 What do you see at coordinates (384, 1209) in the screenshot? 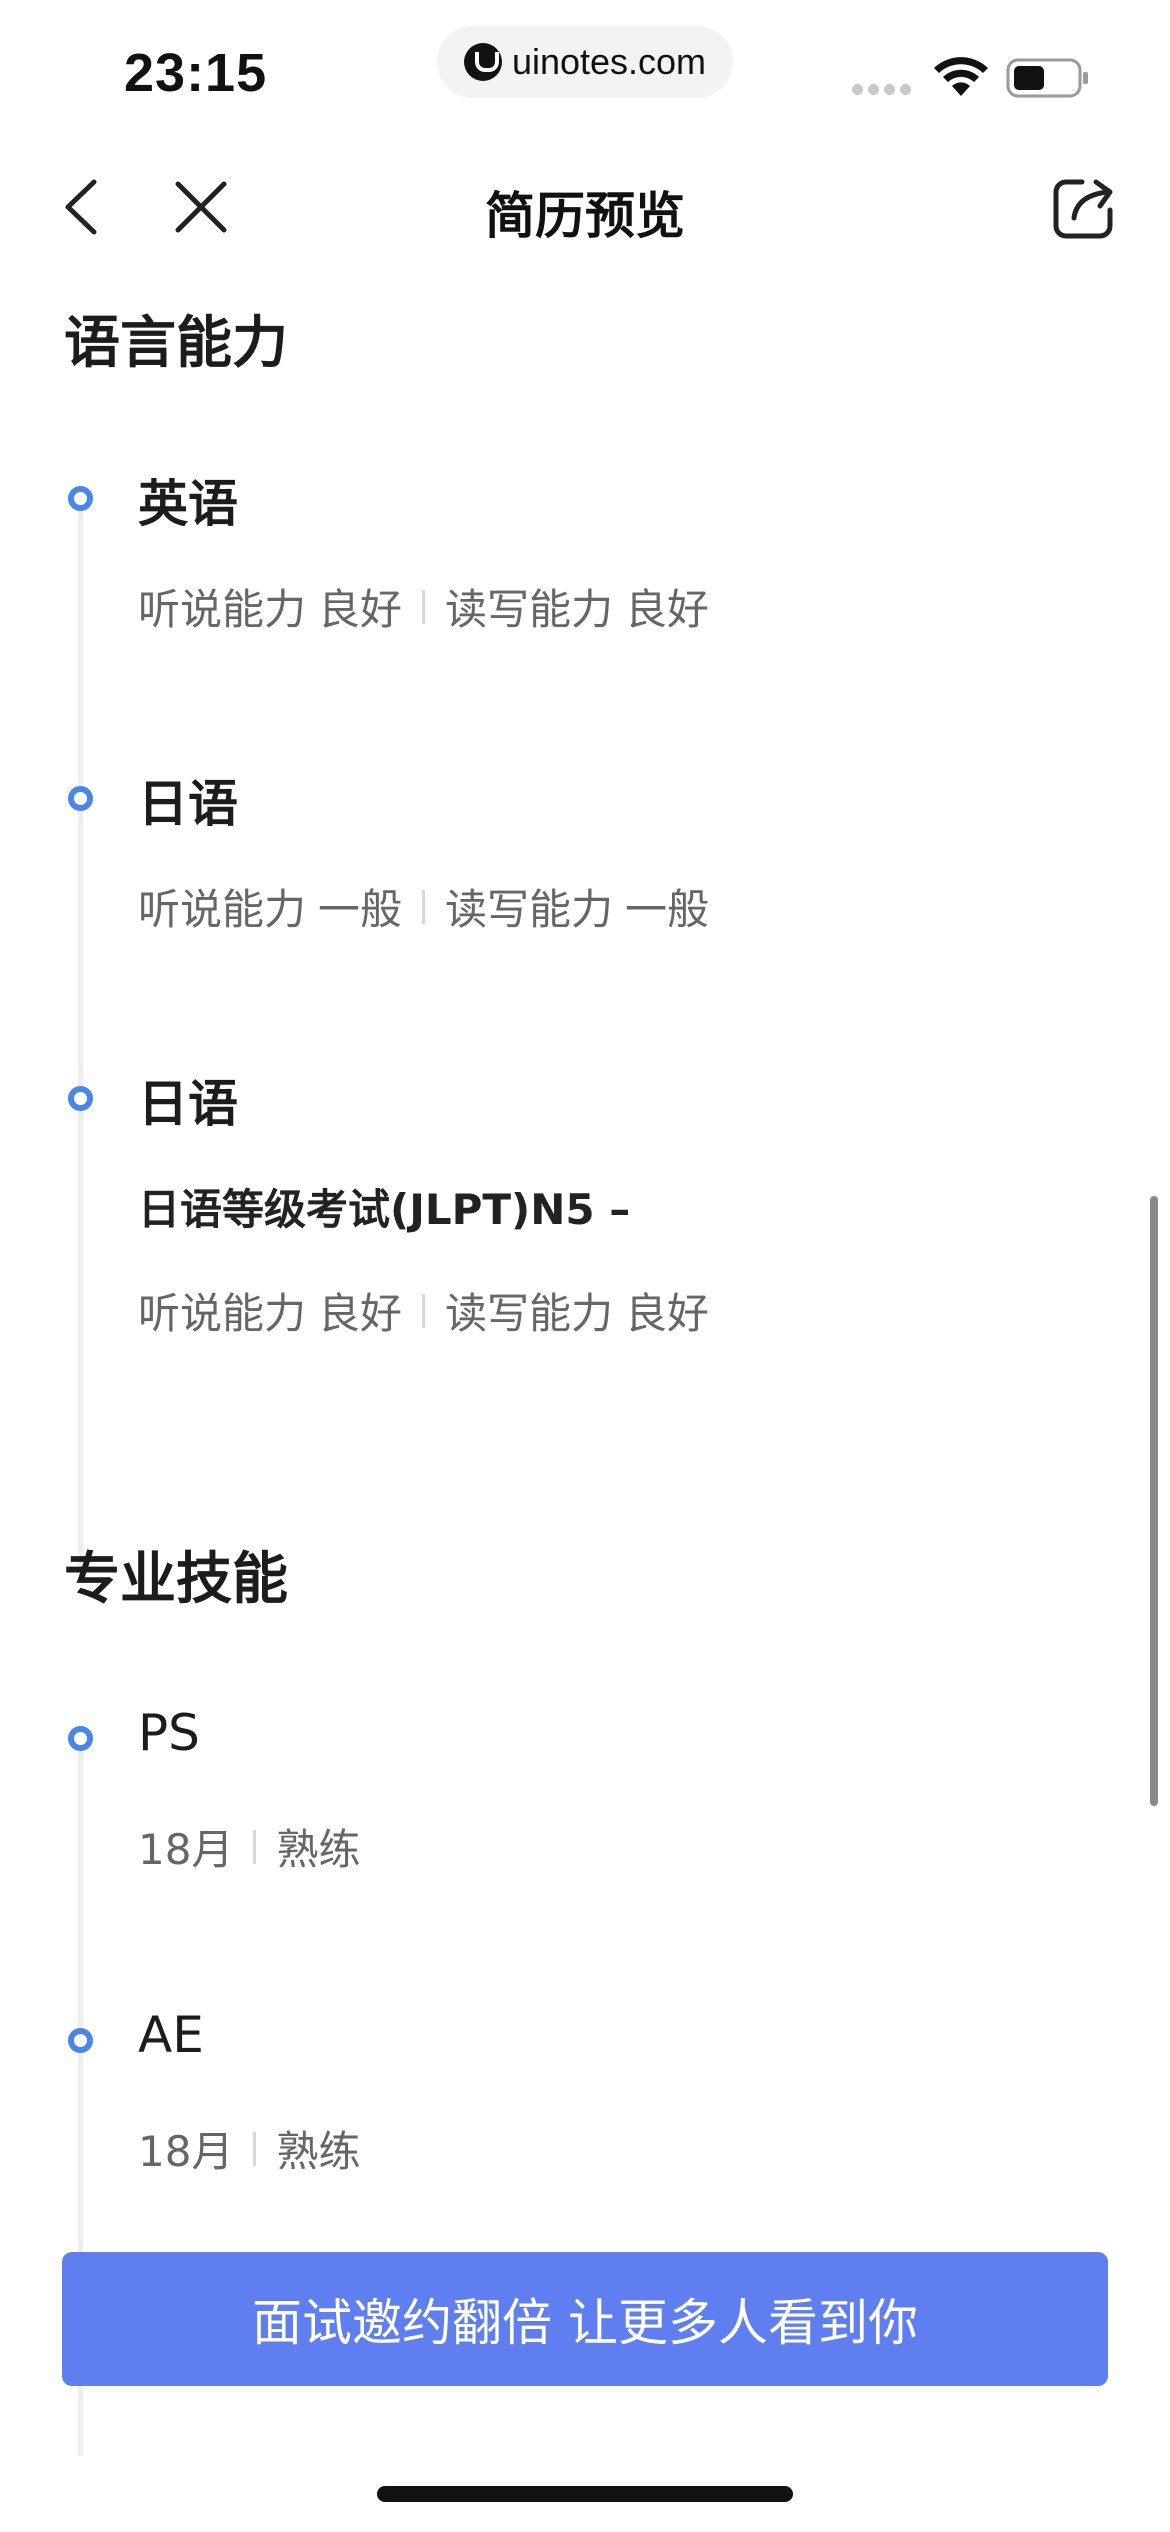
I see `language-exam: 日语等级考试(JLPT)N5 –` at bounding box center [384, 1209].